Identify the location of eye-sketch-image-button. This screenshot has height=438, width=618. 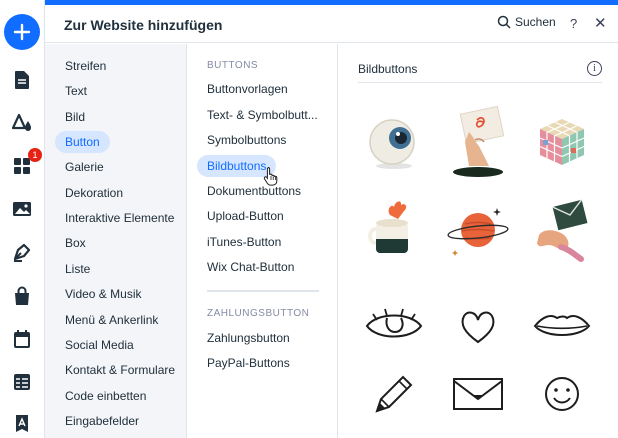
(394, 326).